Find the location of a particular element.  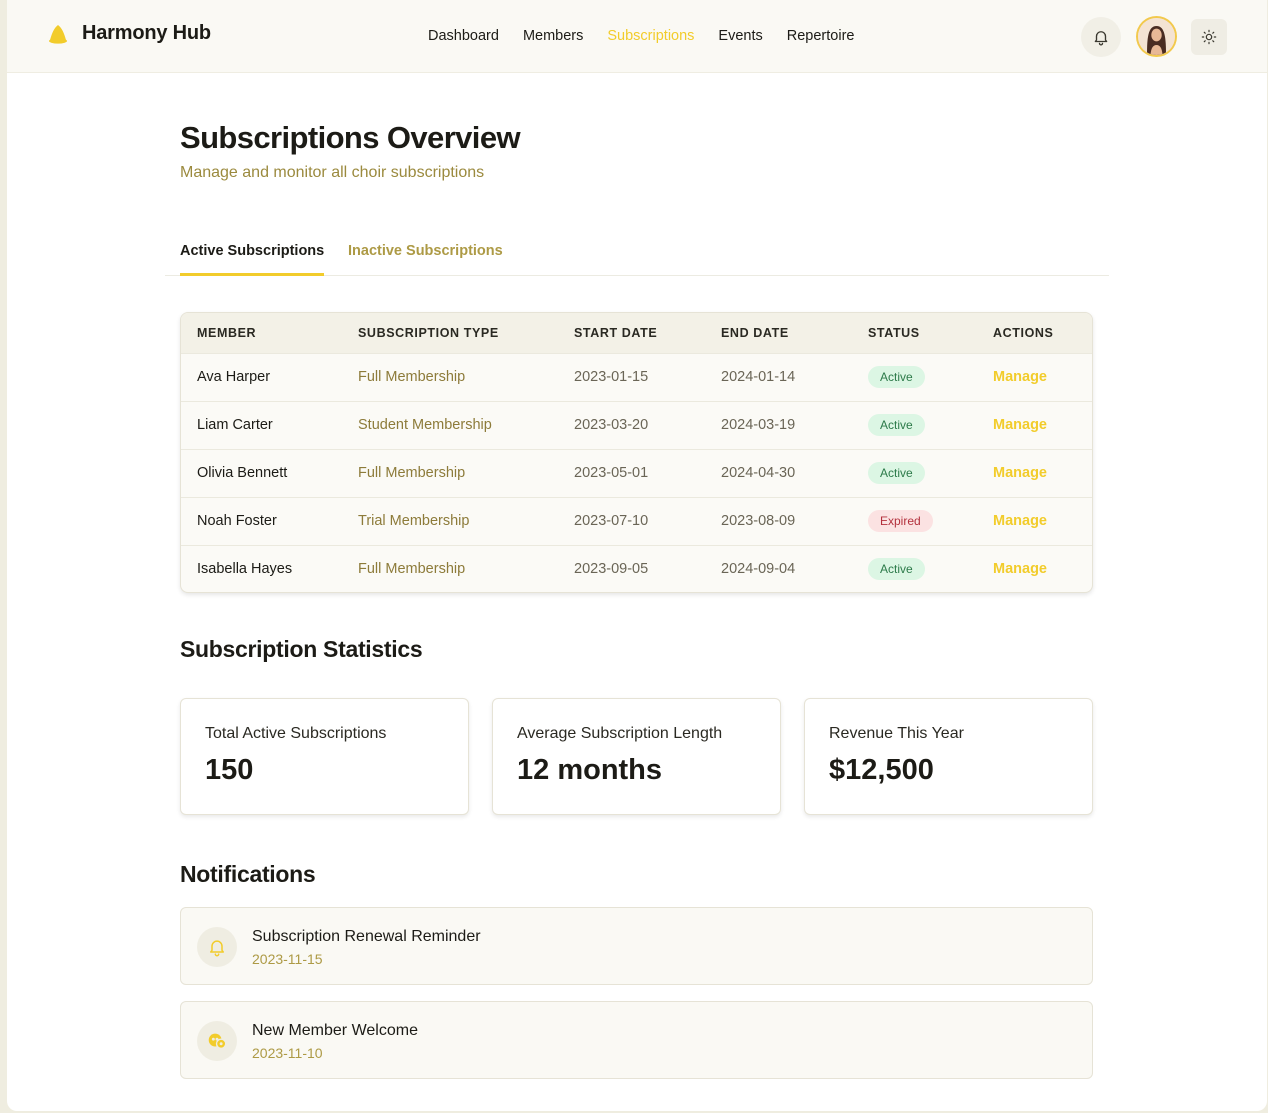

app-name: Harmony Hub is located at coordinates (146, 33).